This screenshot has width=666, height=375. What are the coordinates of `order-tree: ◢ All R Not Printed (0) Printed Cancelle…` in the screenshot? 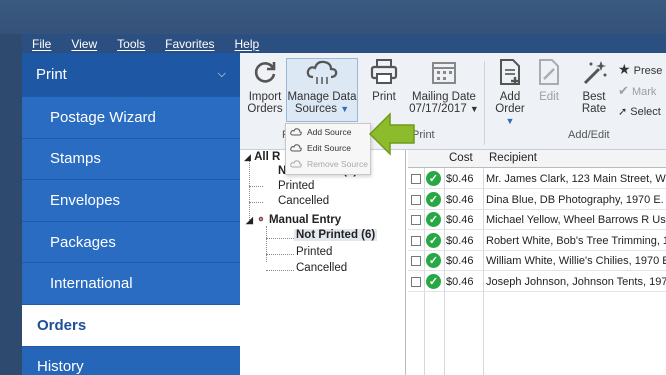 It's located at (323, 262).